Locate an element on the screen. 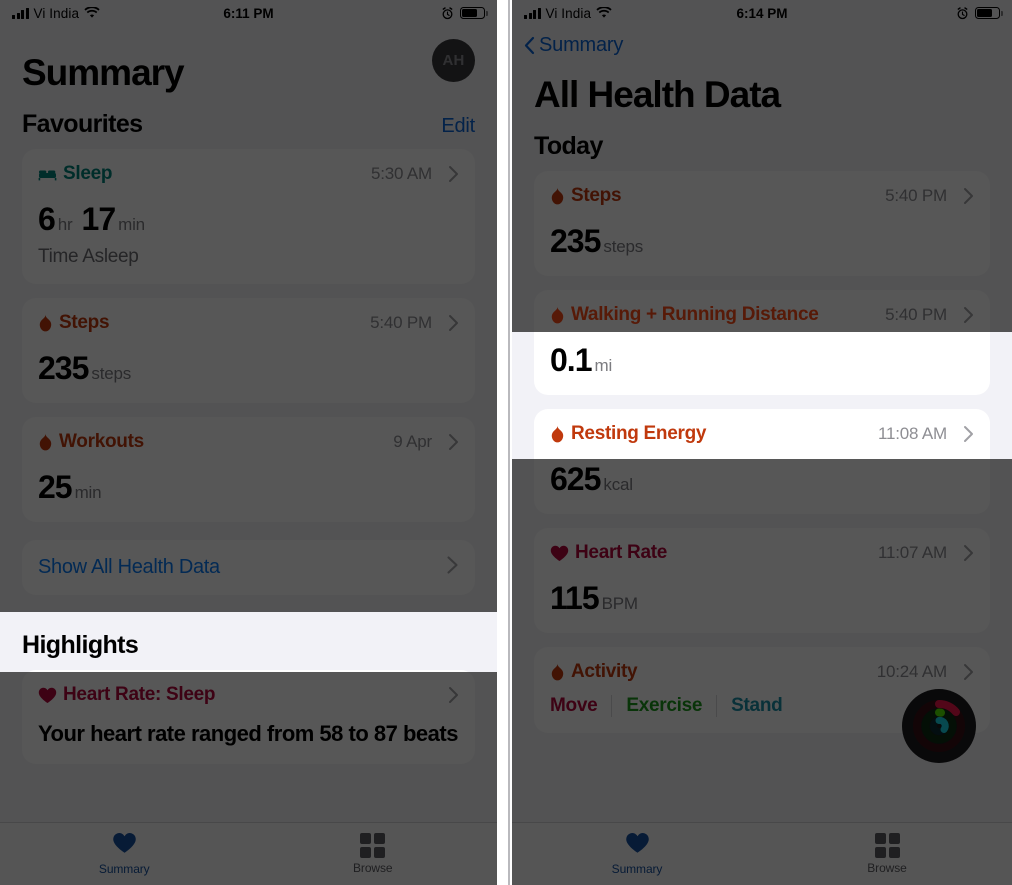 The width and height of the screenshot is (1012, 885). status-bar: Vi India 6:11 PM is located at coordinates (248, 13).